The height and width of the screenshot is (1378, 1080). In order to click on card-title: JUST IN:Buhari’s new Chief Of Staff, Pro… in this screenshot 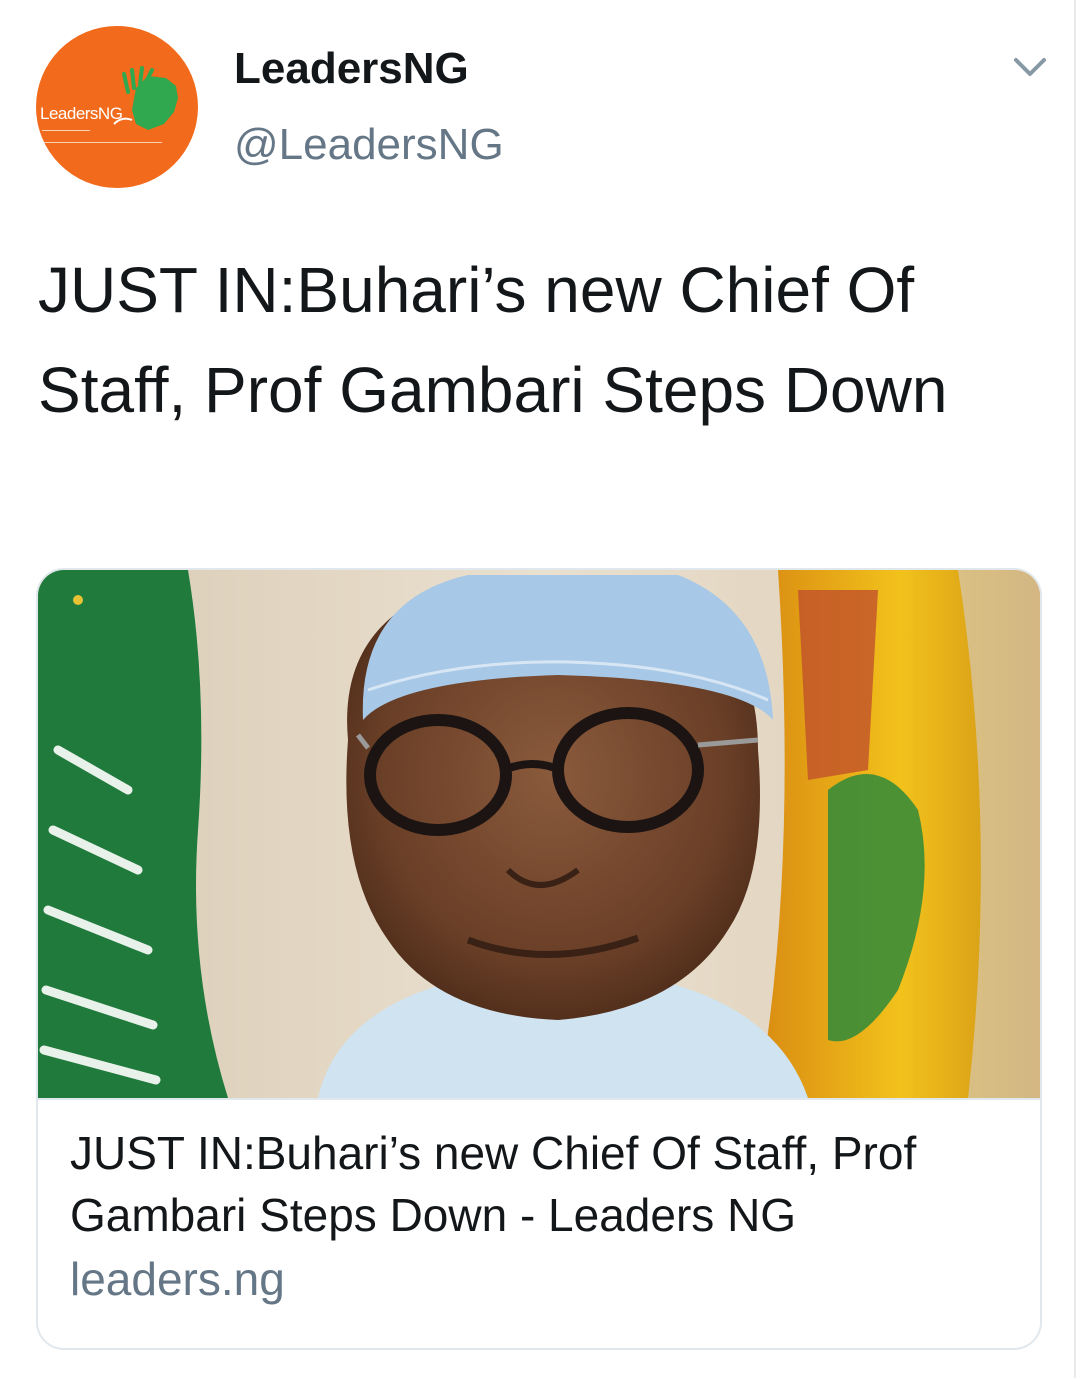, I will do `click(540, 1184)`.